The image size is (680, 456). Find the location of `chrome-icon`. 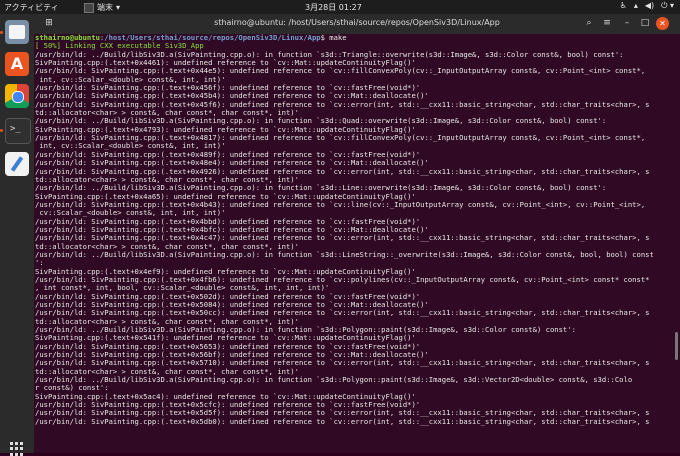

chrome-icon is located at coordinates (17, 96).